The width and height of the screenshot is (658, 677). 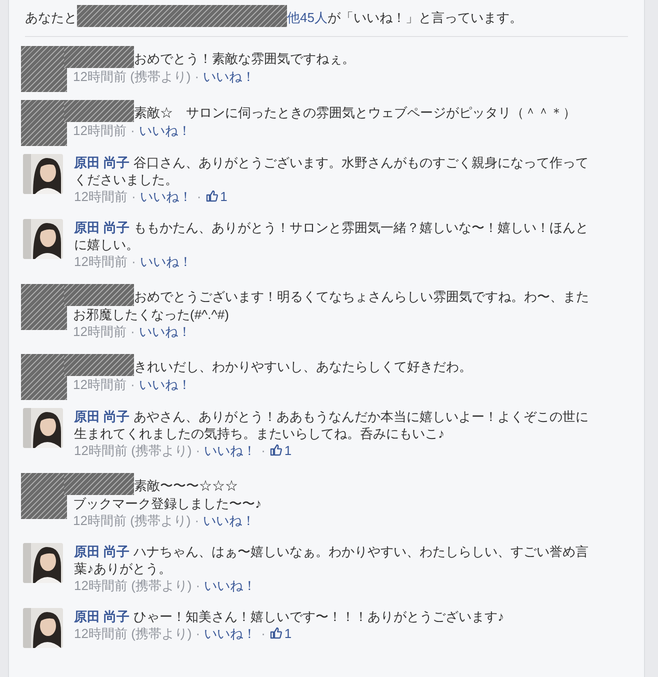 What do you see at coordinates (334, 303) in the screenshot?
I see `comment-text: おめでとうございます！明るくてなちょさんらしい雰囲気ですね。わ〜、またお邪魔したくなった(#^.^#)` at bounding box center [334, 303].